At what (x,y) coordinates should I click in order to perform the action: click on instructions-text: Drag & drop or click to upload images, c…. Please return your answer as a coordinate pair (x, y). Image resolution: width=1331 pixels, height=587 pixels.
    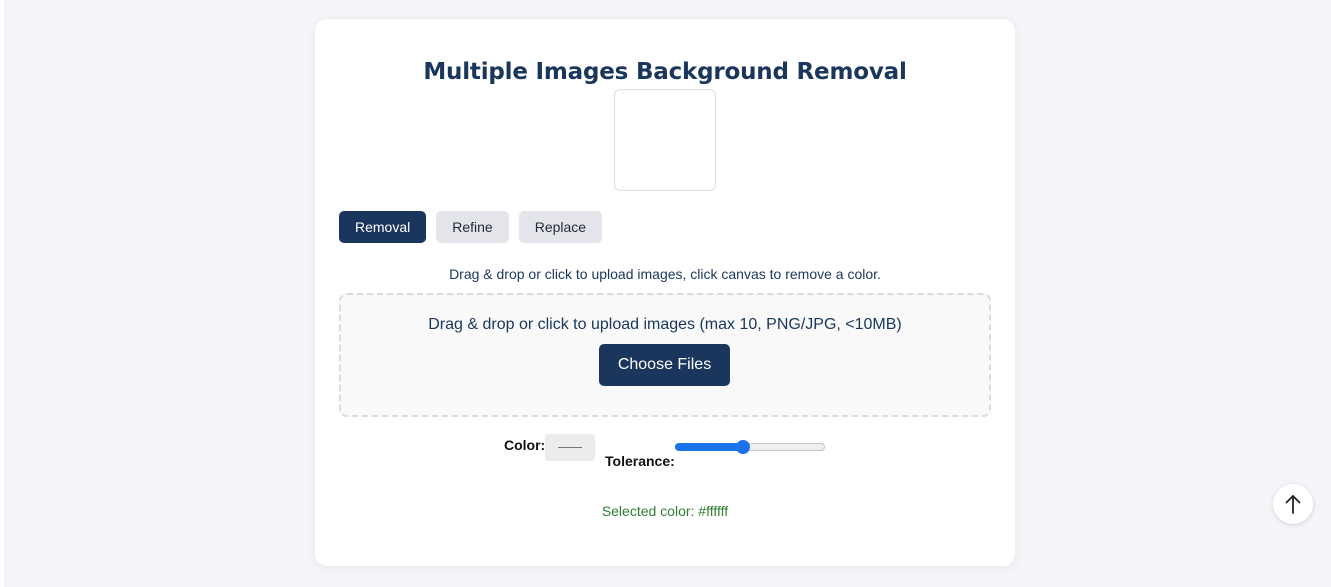
    Looking at the image, I should click on (665, 274).